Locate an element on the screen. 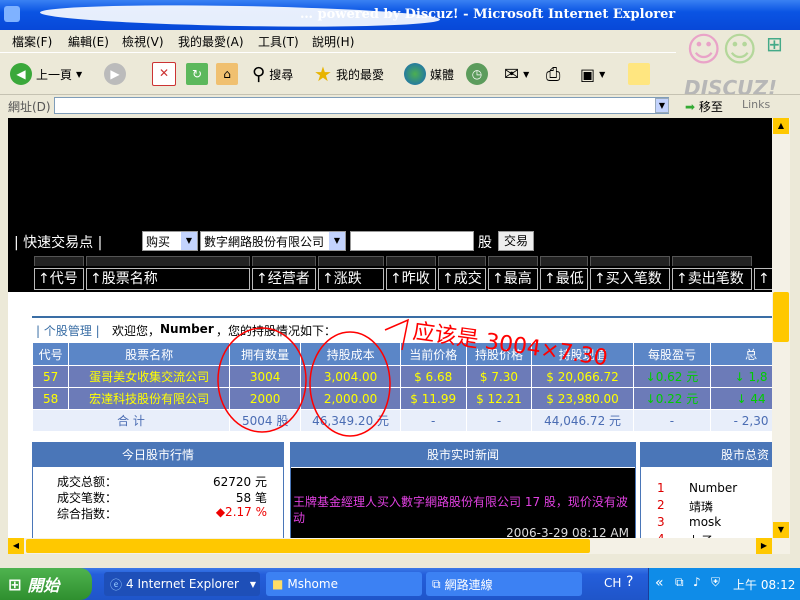  scroll-right-icon: ▶ is located at coordinates (764, 546).